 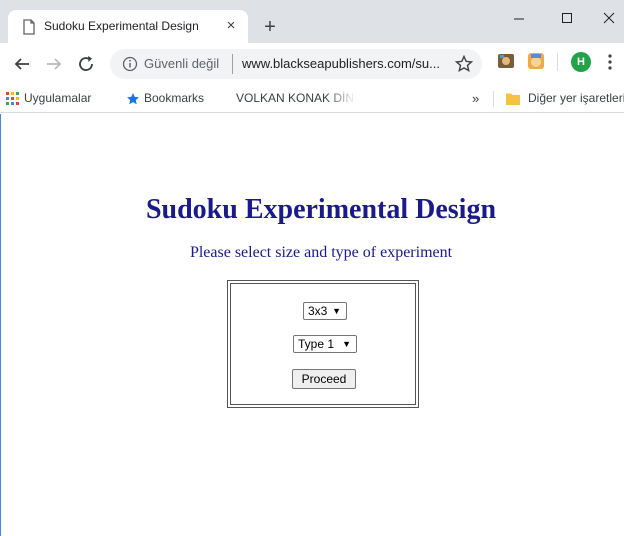 I want to click on type-select: Type 1 ▼, so click(x=325, y=344).